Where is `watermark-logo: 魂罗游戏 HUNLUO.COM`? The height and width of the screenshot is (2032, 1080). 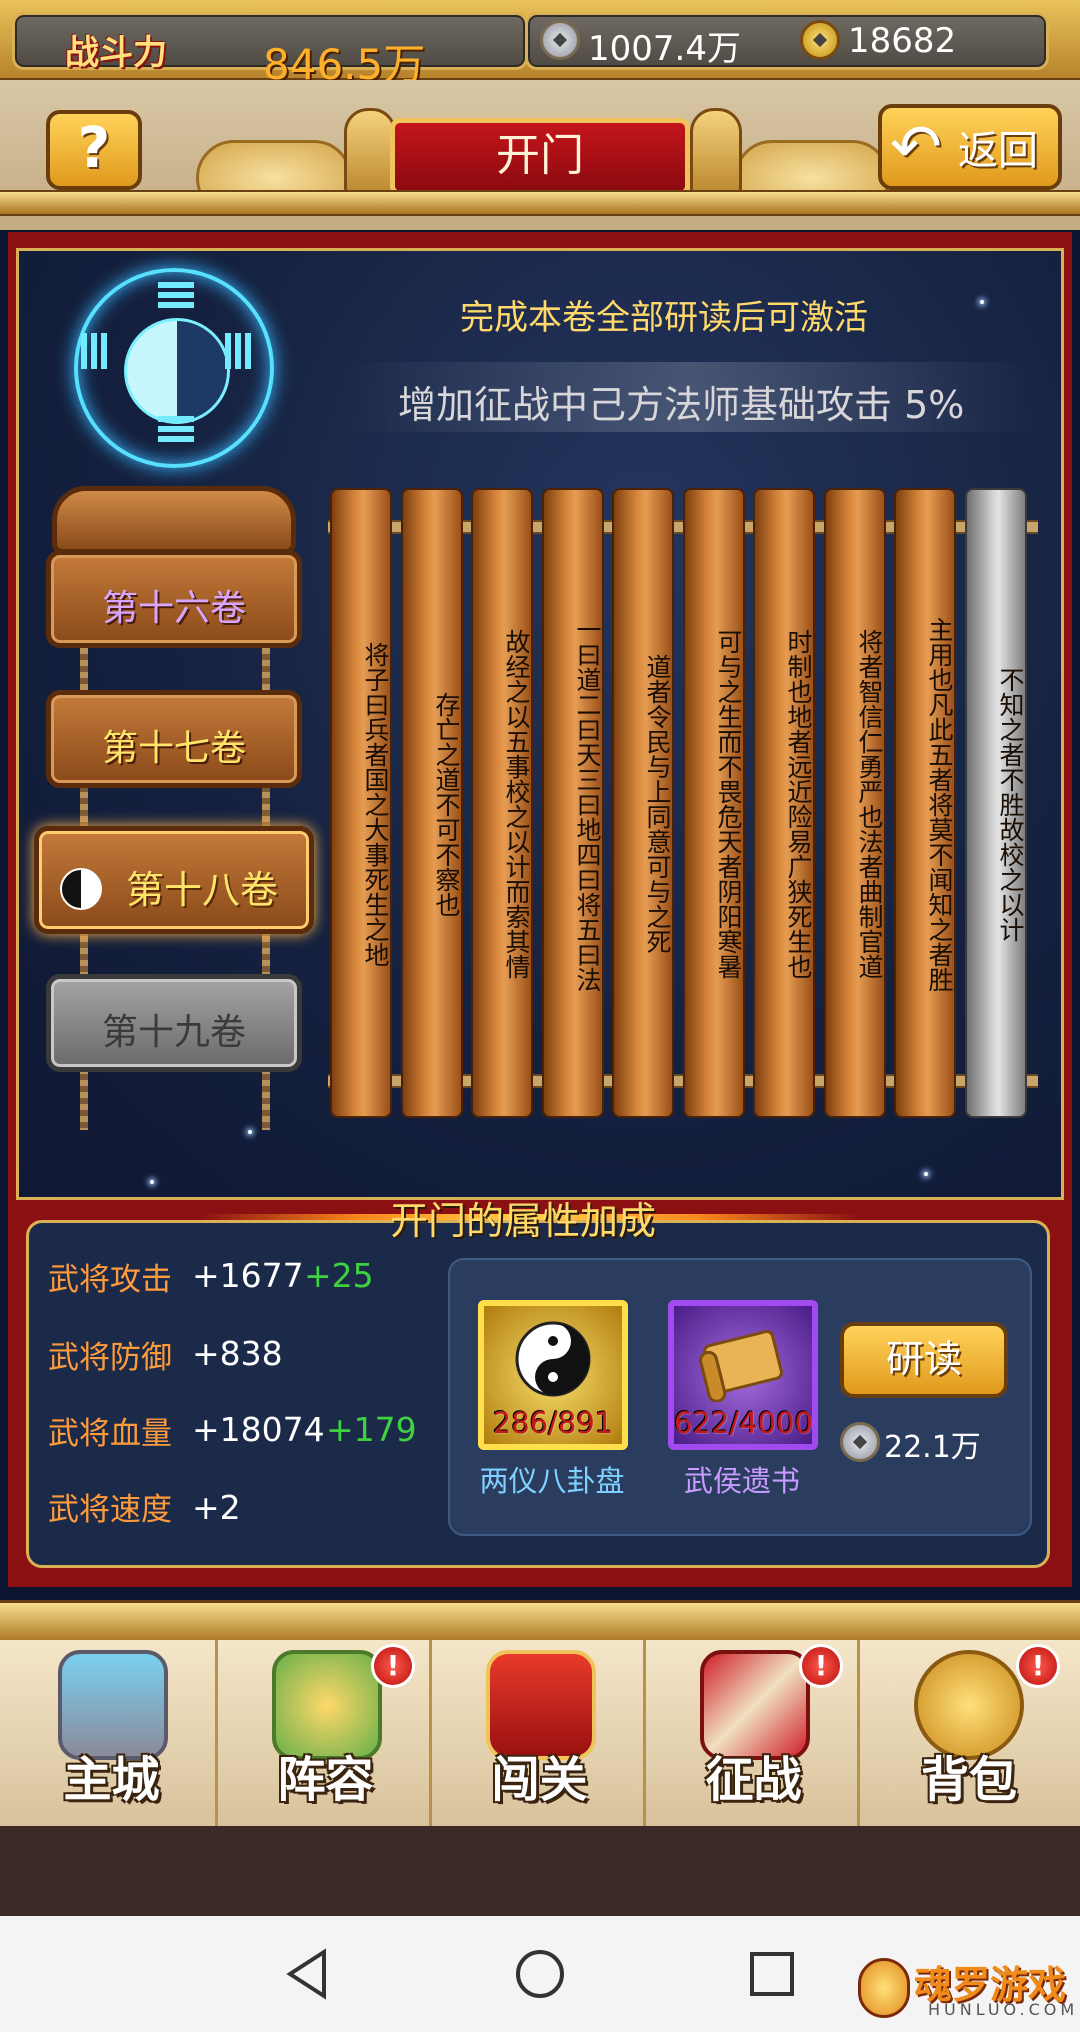 watermark-logo: 魂罗游戏 HUNLUO.COM is located at coordinates (966, 1988).